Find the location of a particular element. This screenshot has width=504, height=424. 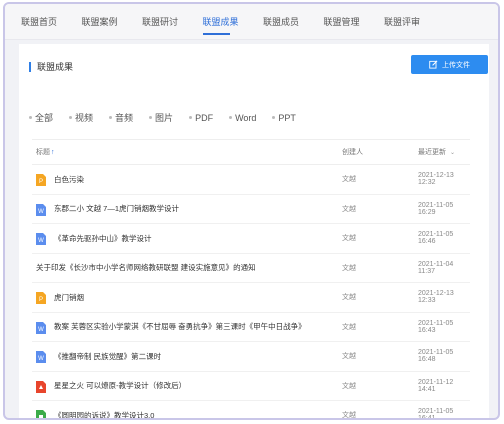

panel-header: 联盟成果 is located at coordinates (51, 66).